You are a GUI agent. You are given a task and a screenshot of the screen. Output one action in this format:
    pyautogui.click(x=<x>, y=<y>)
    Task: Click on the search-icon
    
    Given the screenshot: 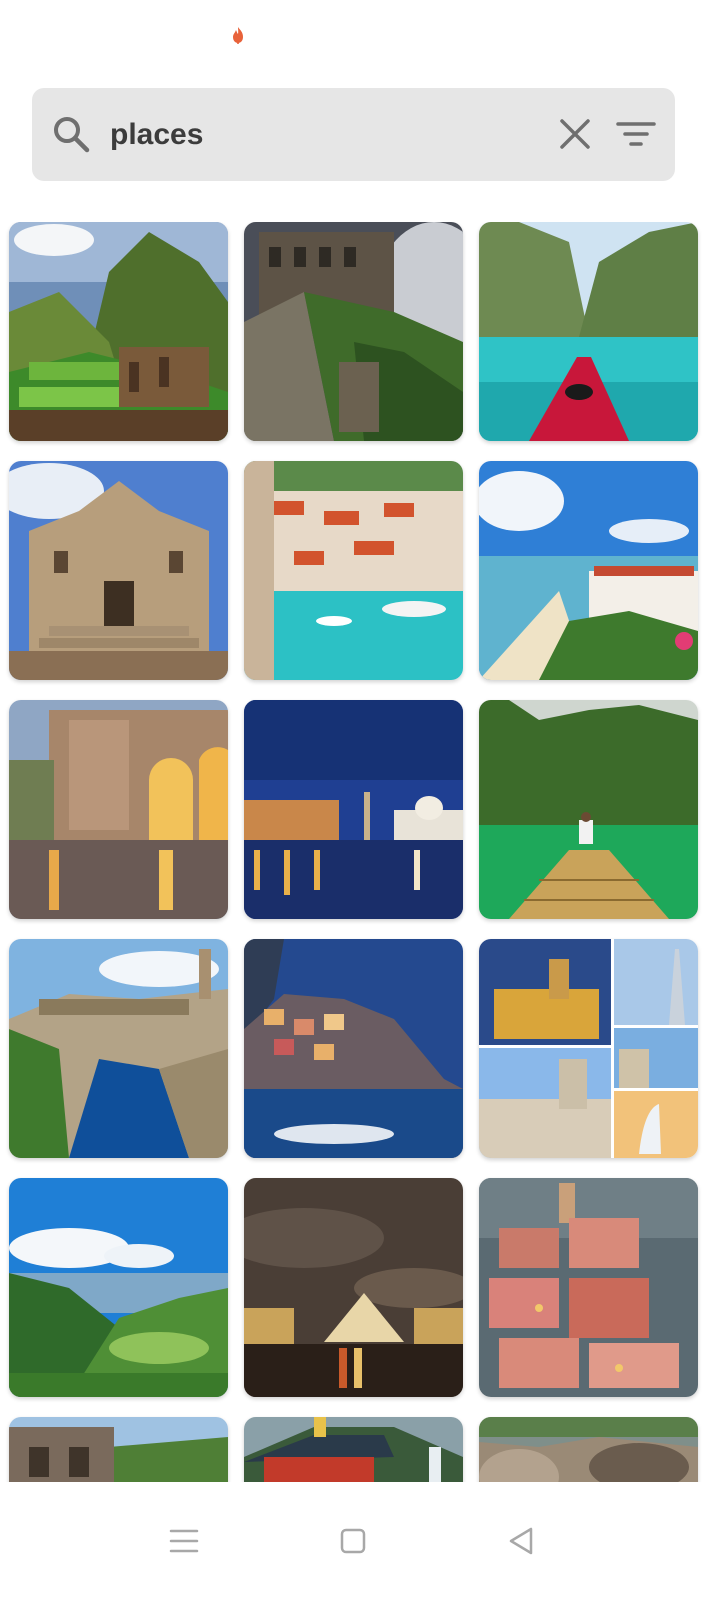 What is the action you would take?
    pyautogui.click(x=72, y=135)
    